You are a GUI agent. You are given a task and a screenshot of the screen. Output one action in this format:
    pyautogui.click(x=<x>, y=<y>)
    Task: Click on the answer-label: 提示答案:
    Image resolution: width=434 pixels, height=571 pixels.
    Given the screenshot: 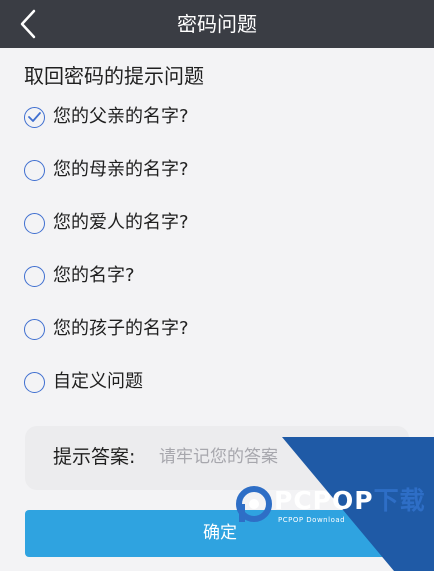 What is the action you would take?
    pyautogui.click(x=94, y=457)
    